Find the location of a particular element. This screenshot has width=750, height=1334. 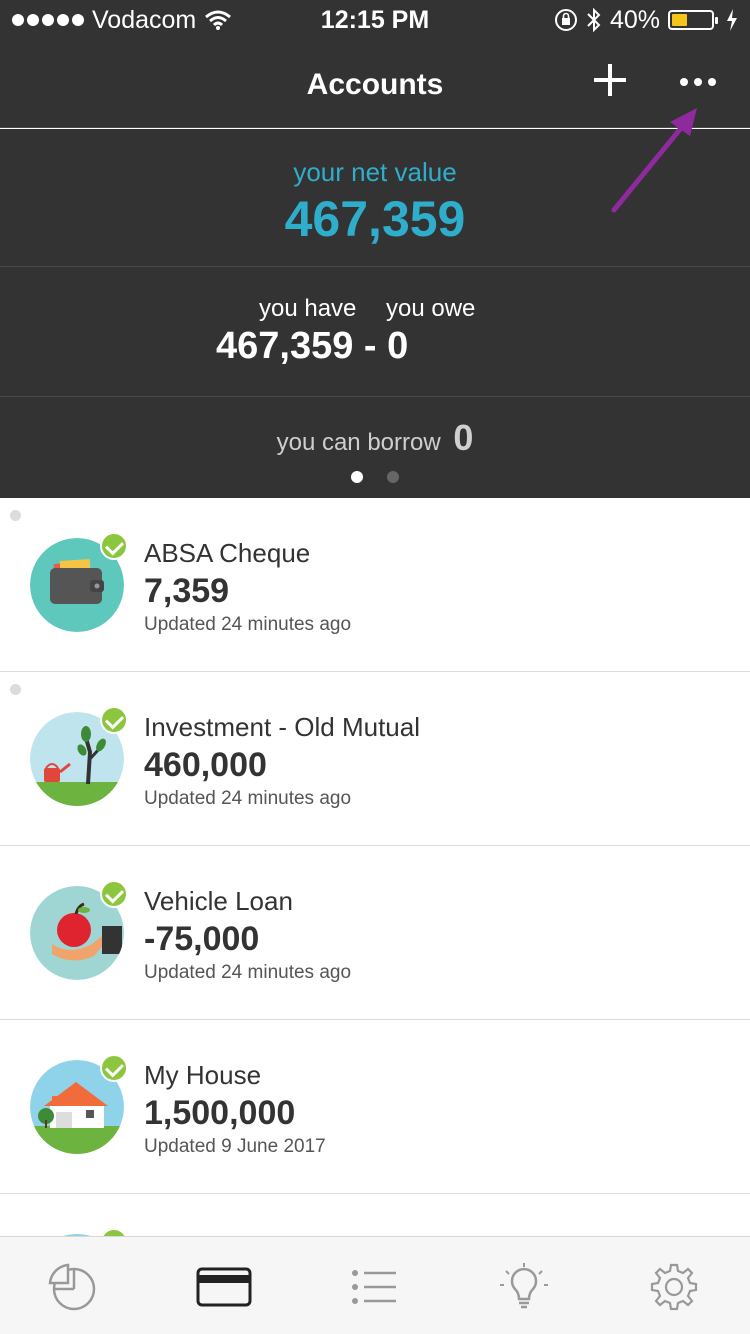

status-bar: Vodacom 12:15 PM 40% is located at coordinates (375, 20).